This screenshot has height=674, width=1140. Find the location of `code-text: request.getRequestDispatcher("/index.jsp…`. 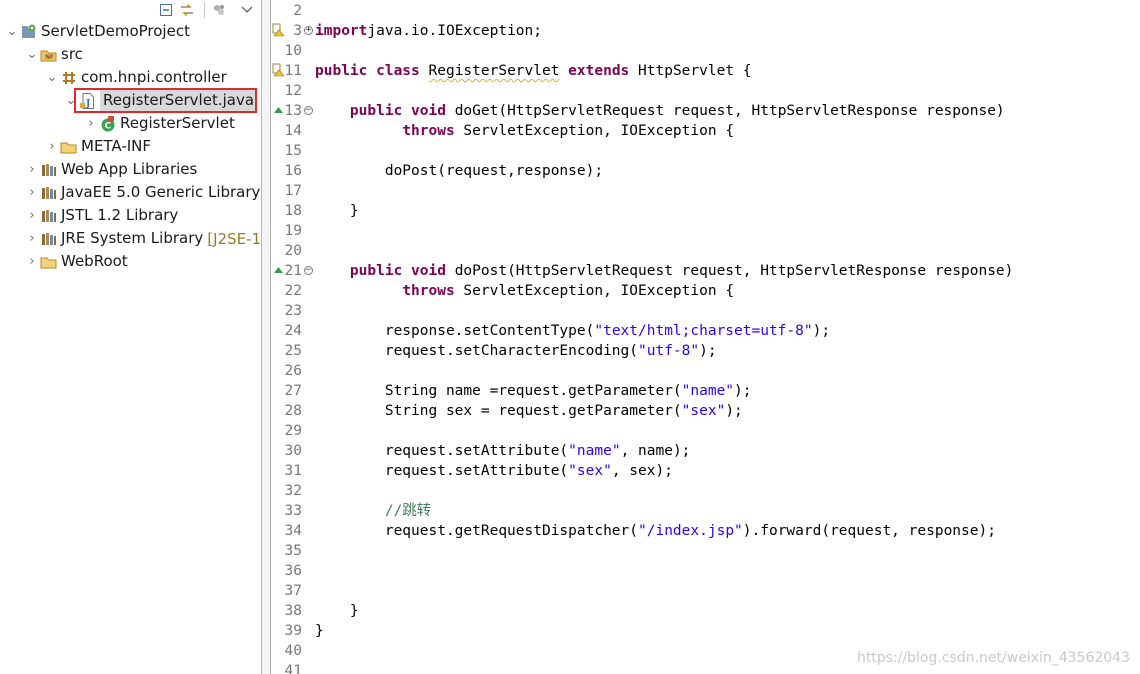

code-text: request.getRequestDispatcher("/index.jsp… is located at coordinates (655, 531).